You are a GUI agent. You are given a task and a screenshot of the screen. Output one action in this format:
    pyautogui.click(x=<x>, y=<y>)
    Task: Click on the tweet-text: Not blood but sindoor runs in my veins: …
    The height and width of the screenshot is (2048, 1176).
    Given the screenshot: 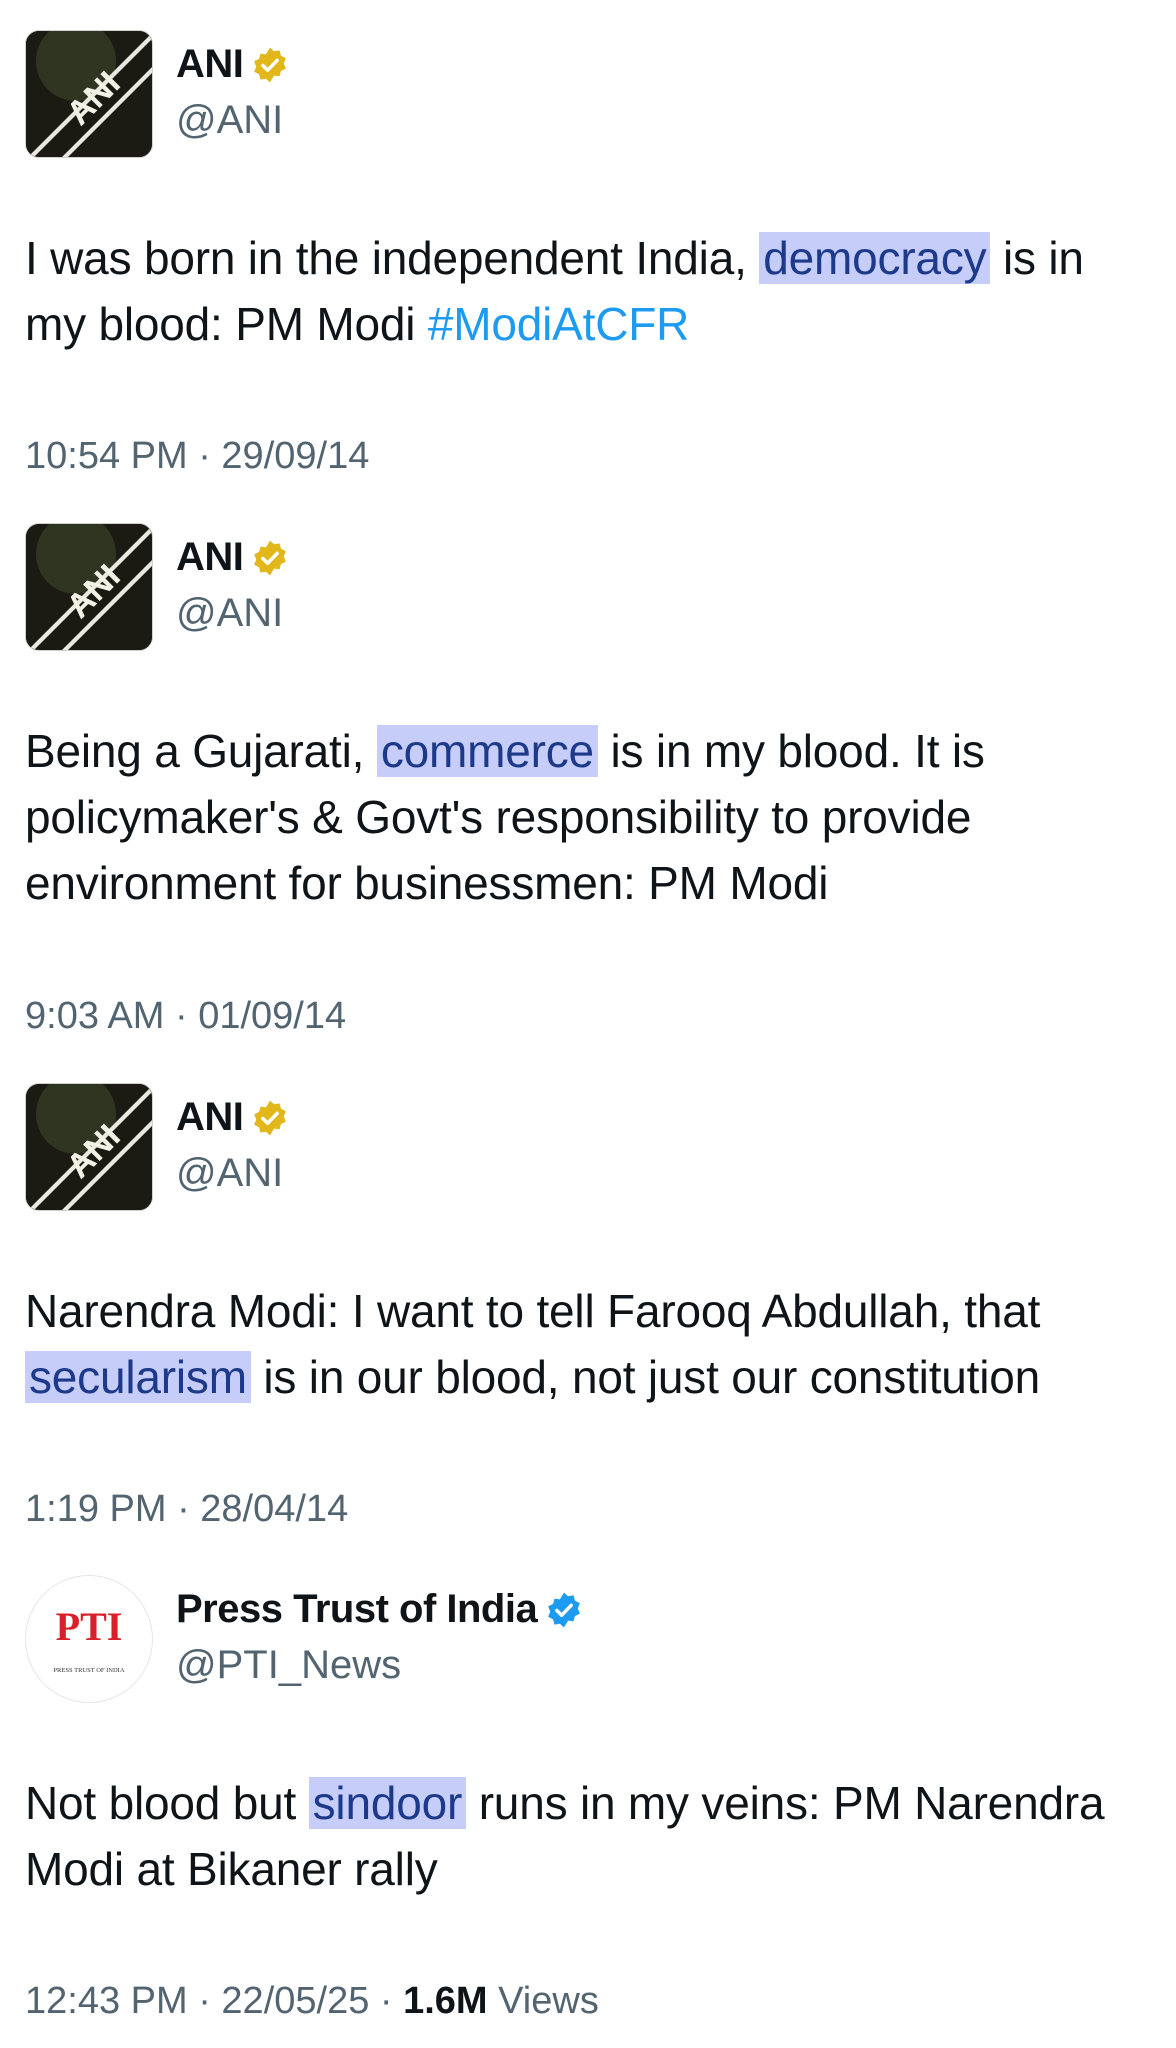 What is the action you would take?
    pyautogui.click(x=590, y=1836)
    